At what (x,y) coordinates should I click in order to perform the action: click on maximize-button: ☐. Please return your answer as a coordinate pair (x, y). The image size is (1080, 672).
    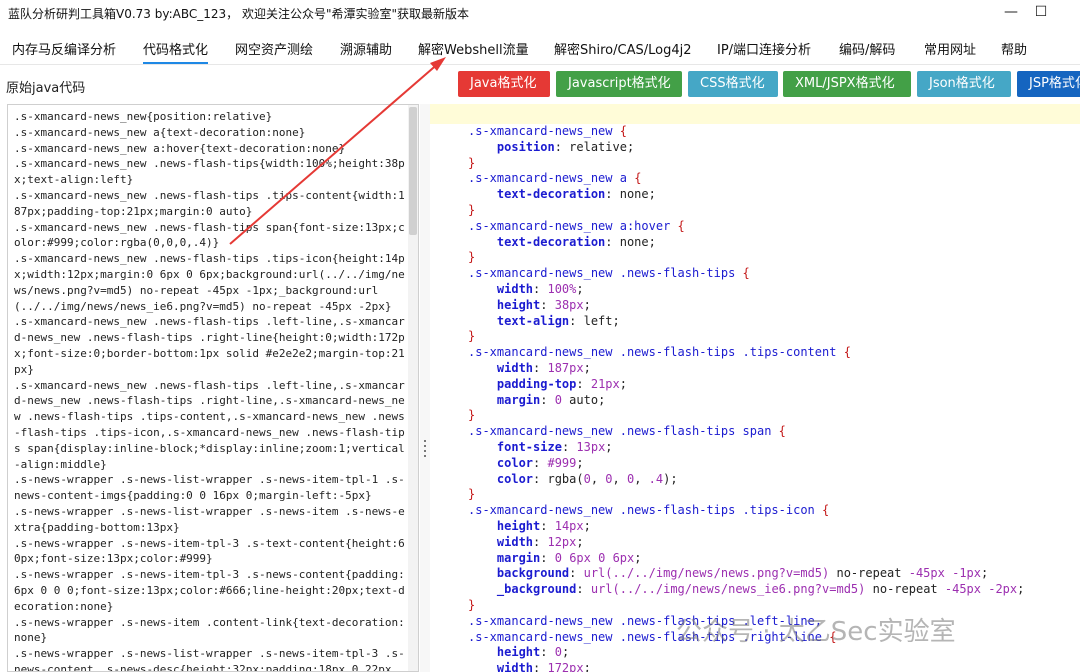
    Looking at the image, I should click on (1041, 13).